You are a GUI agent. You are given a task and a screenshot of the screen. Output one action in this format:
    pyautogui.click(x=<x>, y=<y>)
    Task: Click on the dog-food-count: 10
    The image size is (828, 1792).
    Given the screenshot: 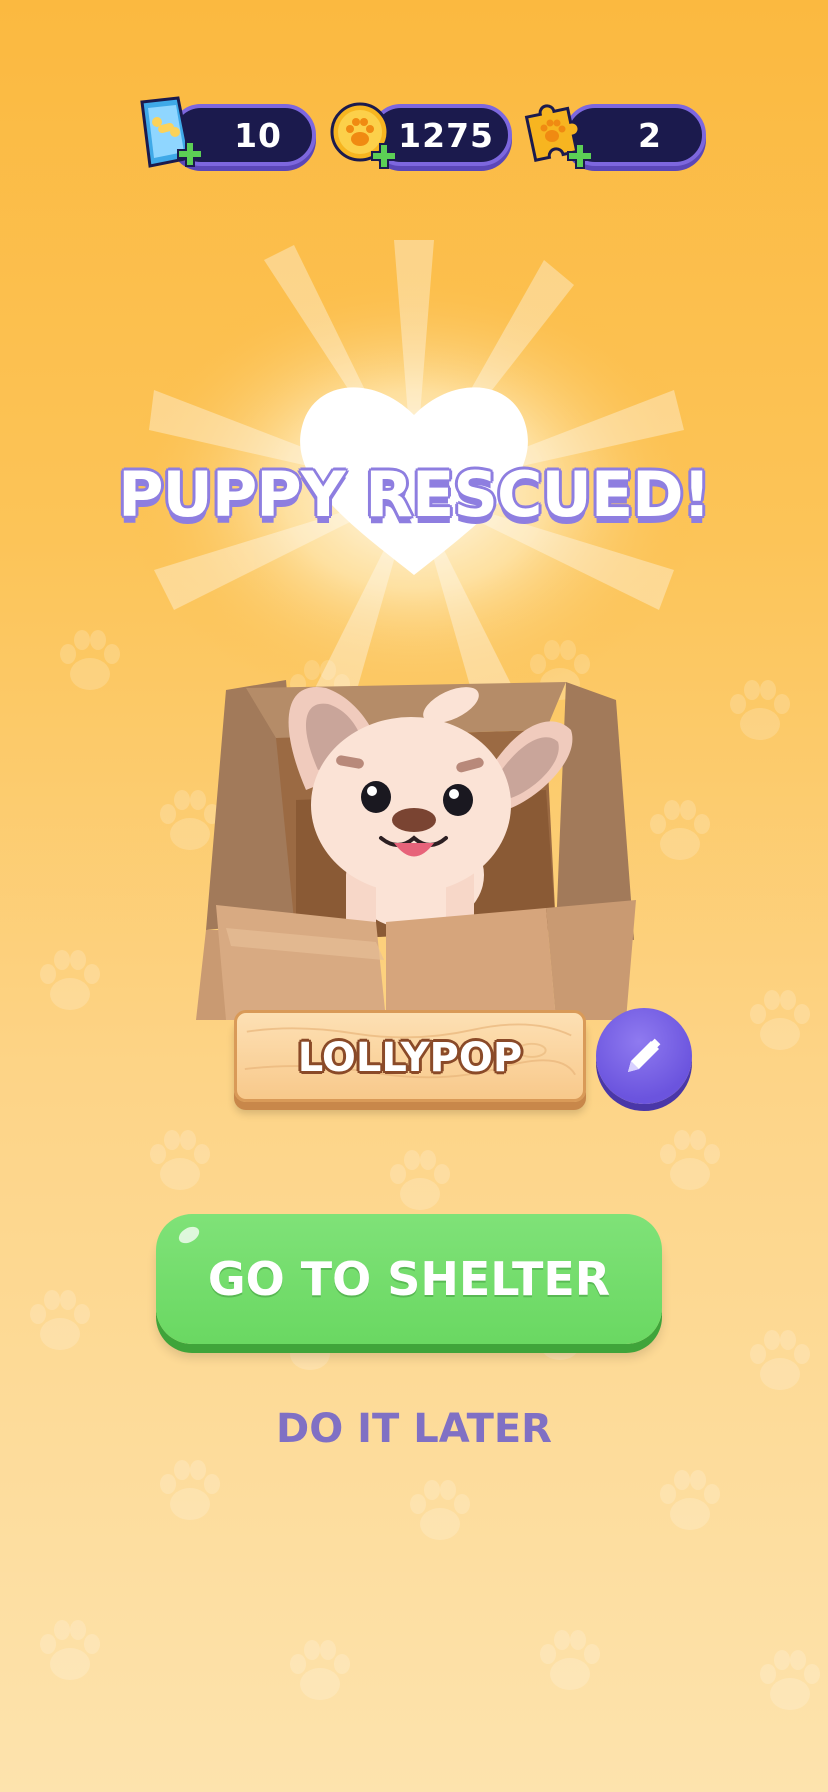 What is the action you would take?
    pyautogui.click(x=258, y=135)
    